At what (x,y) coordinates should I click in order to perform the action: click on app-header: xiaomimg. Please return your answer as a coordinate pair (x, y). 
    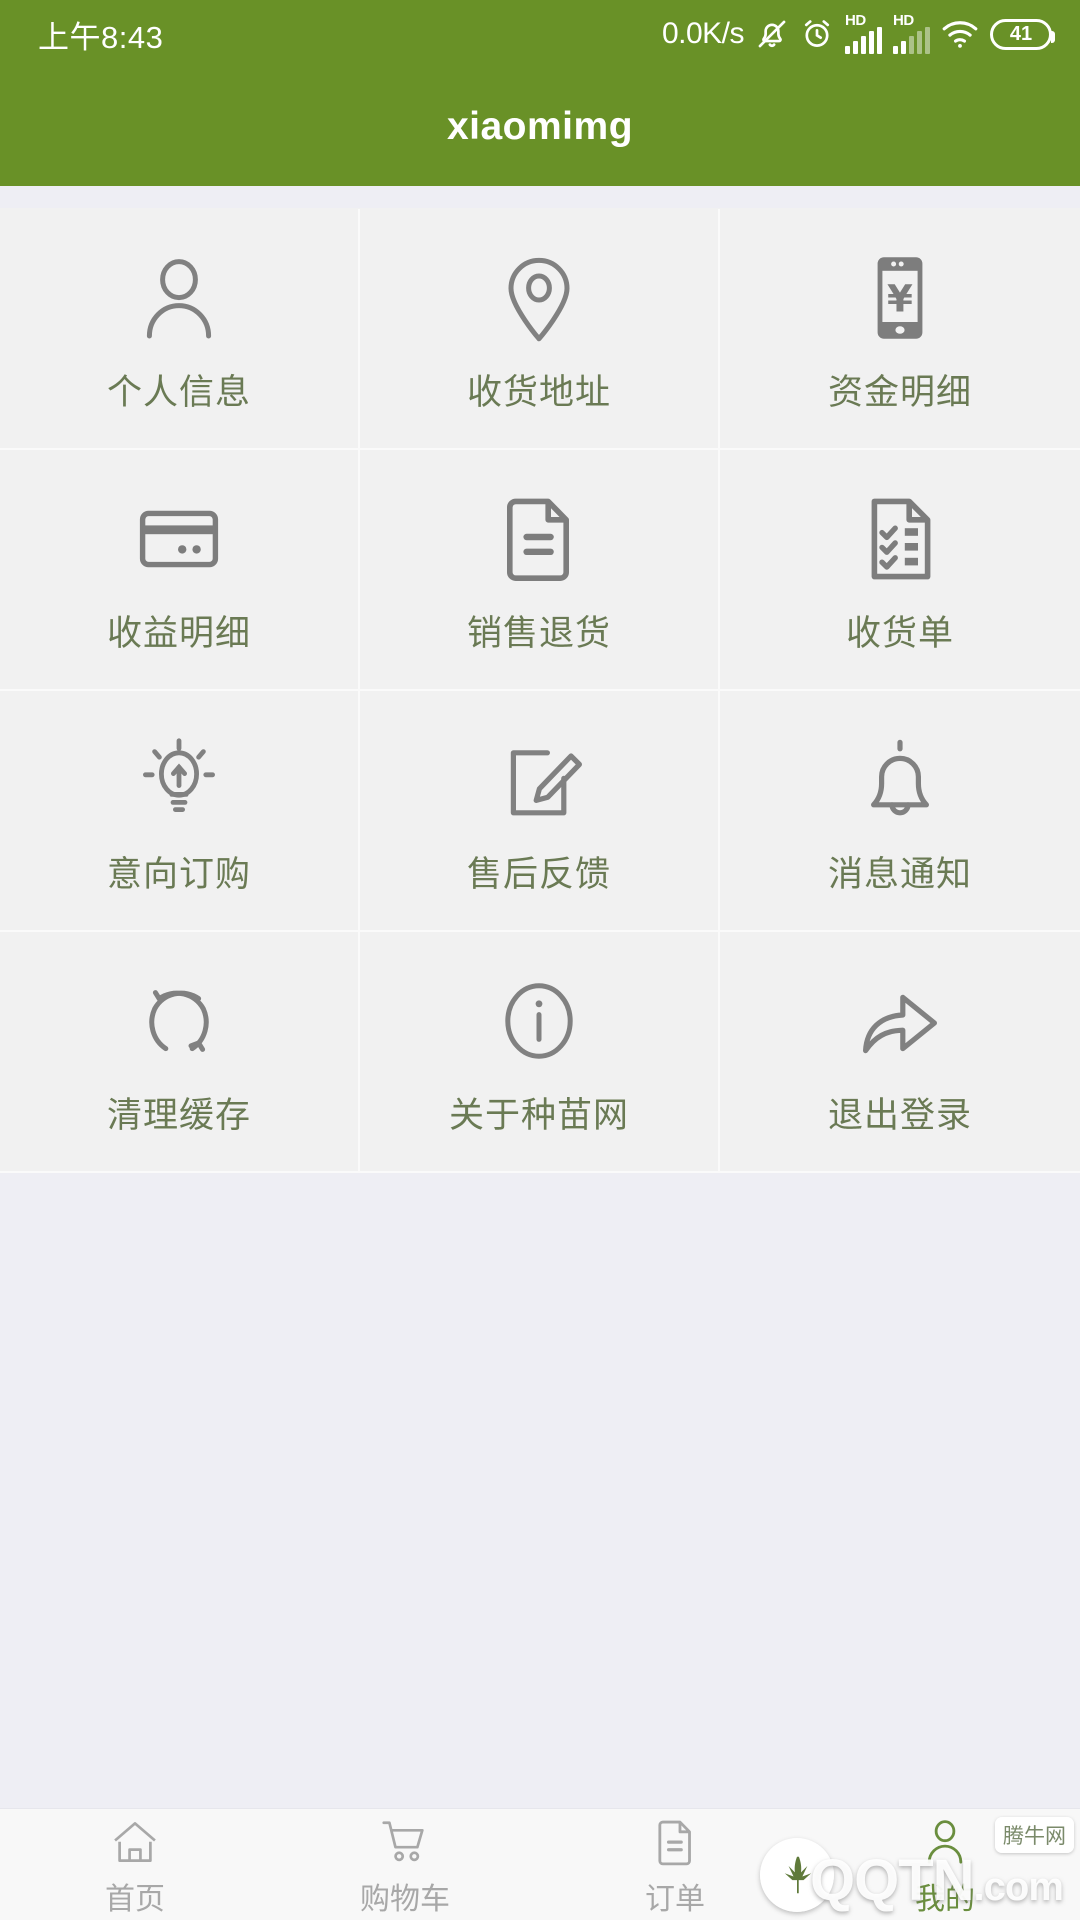
    Looking at the image, I should click on (540, 127).